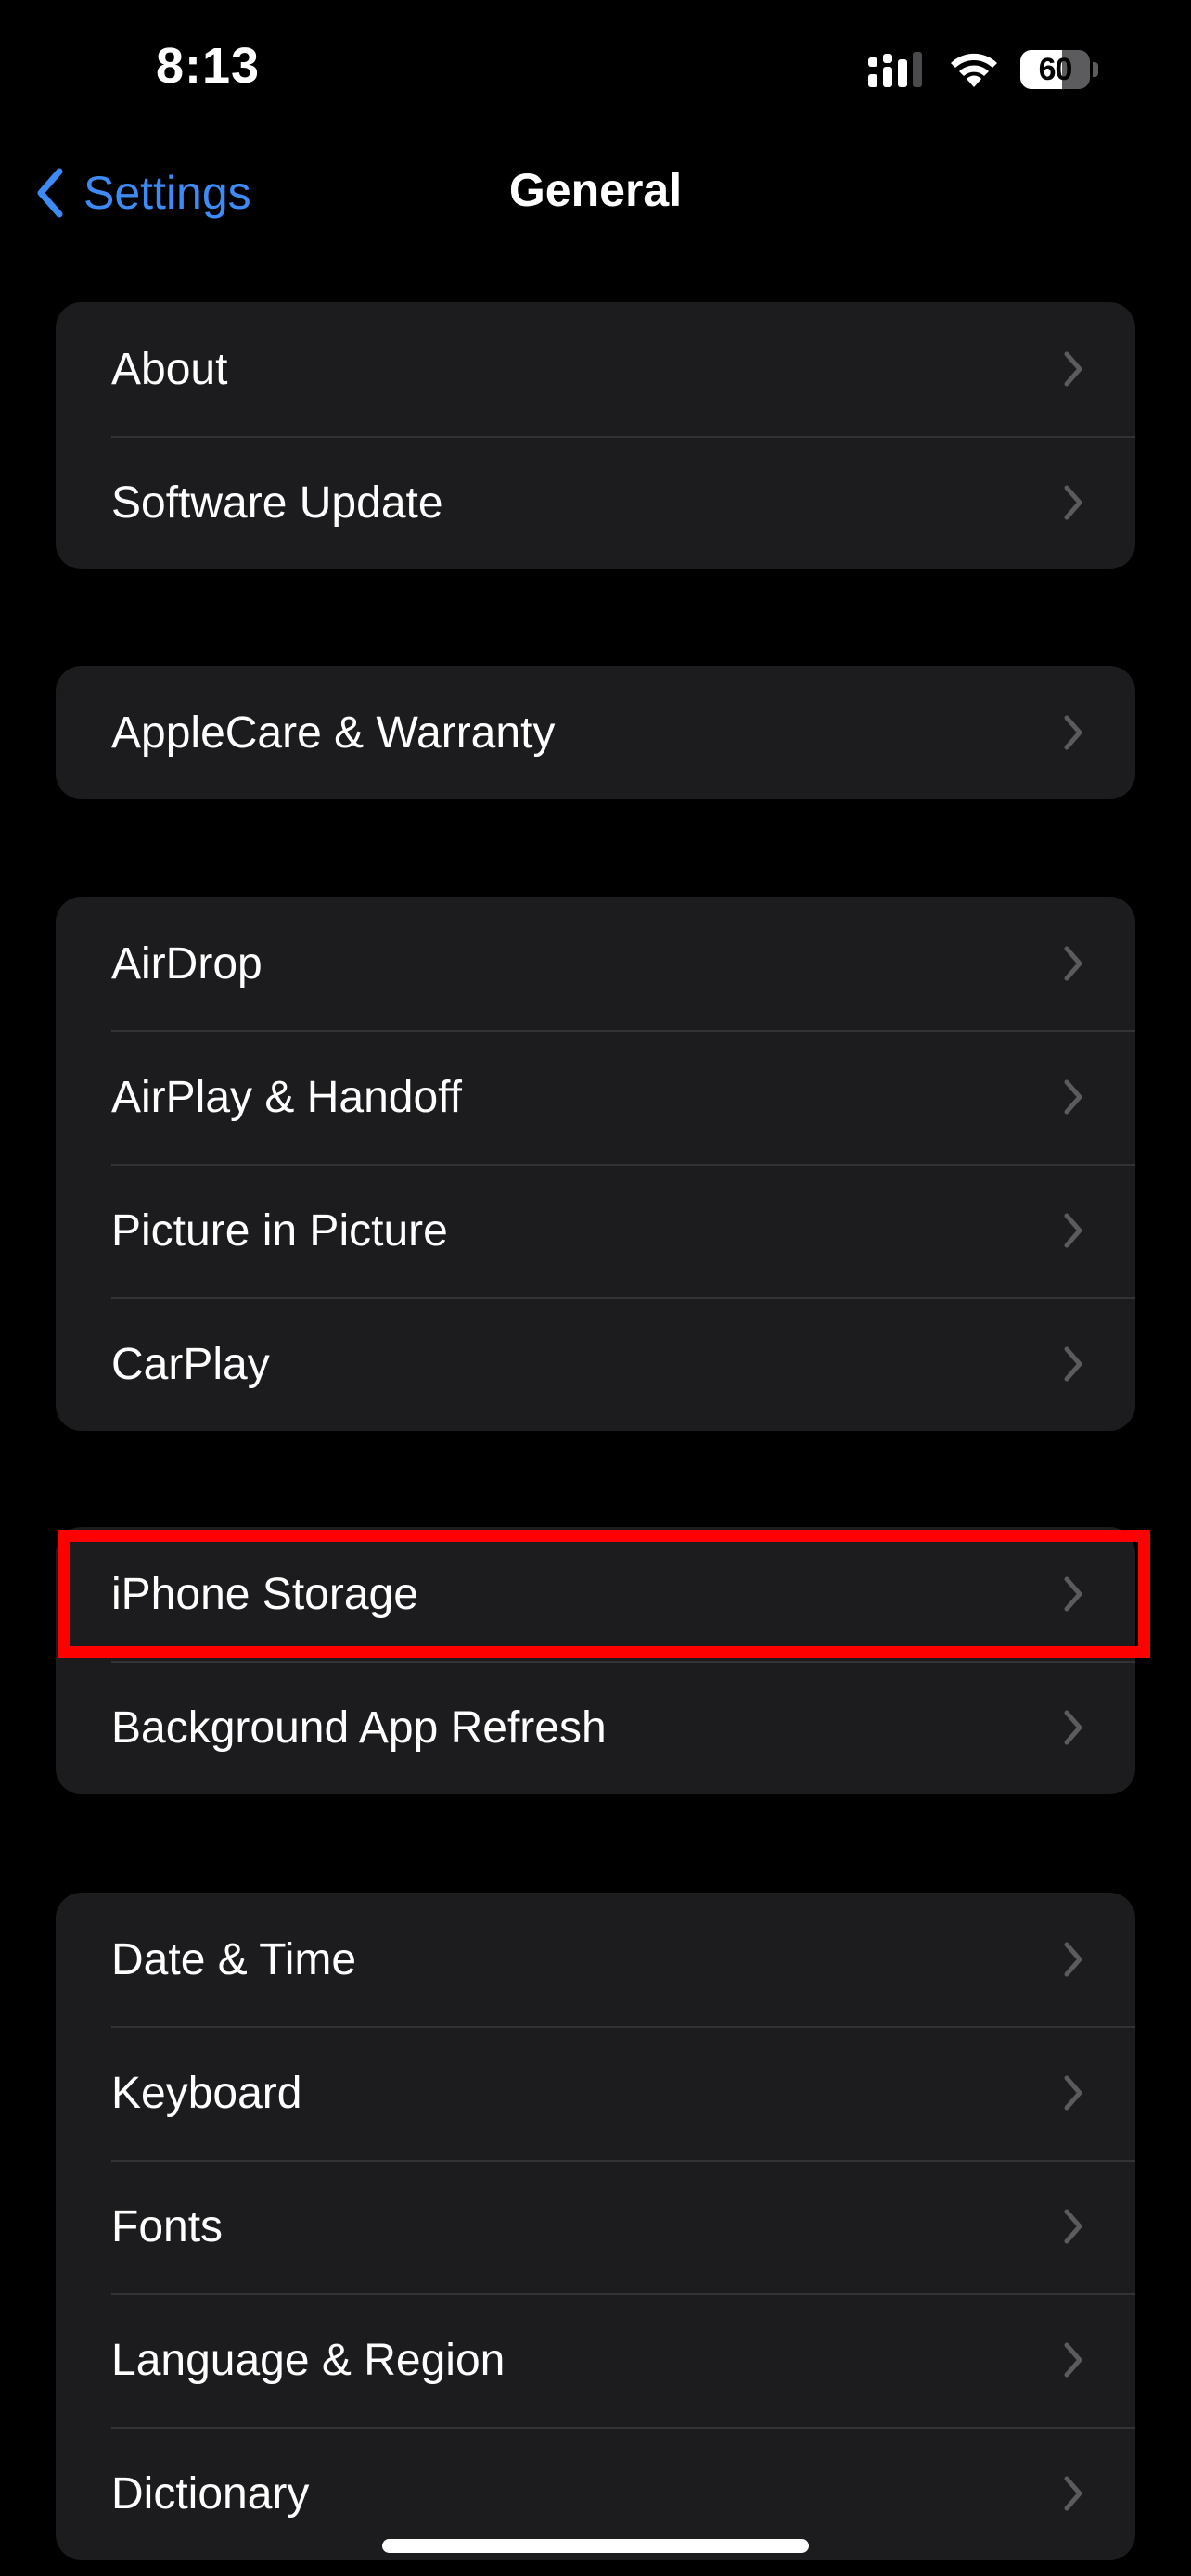 This screenshot has height=2576, width=1191. I want to click on battery-level: 60, so click(1055, 69).